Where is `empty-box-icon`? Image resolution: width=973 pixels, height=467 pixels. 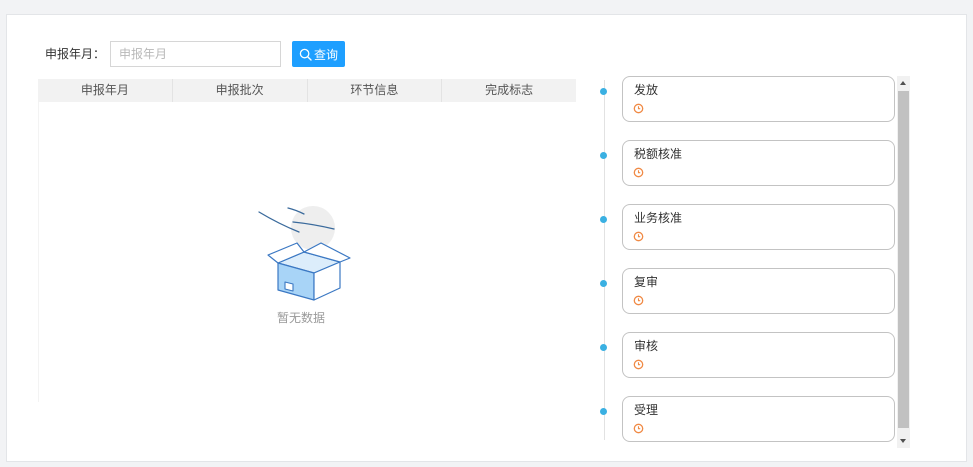
empty-box-icon is located at coordinates (303, 252).